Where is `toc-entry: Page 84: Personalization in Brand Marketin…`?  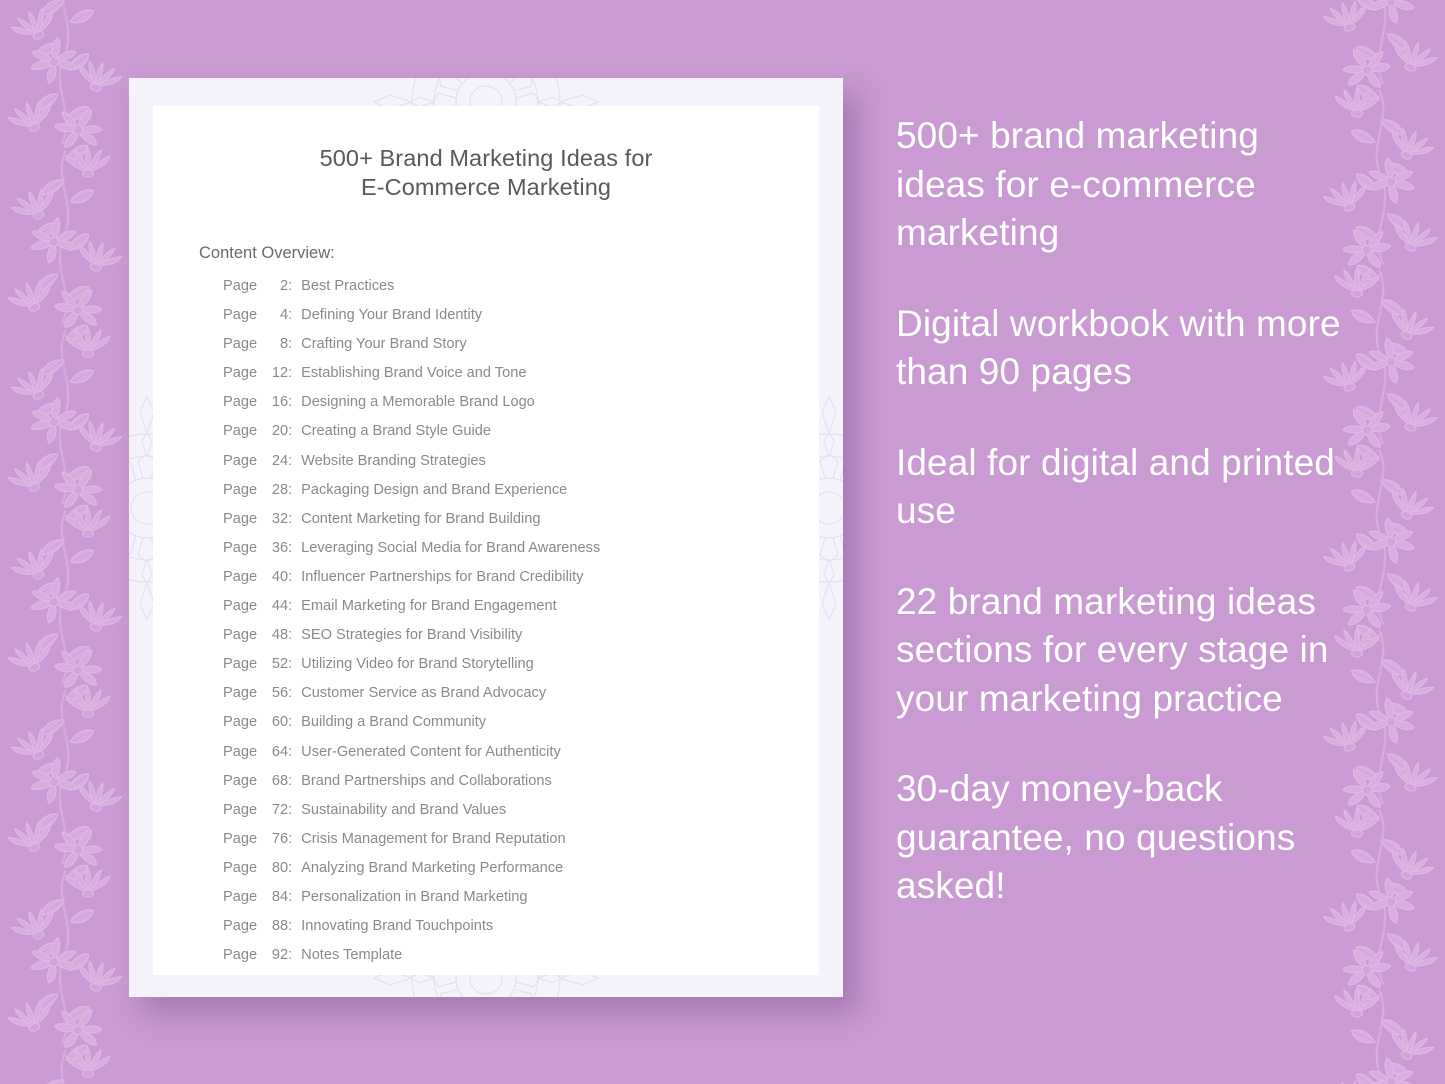 toc-entry: Page 84: Personalization in Brand Marketin… is located at coordinates (499, 903).